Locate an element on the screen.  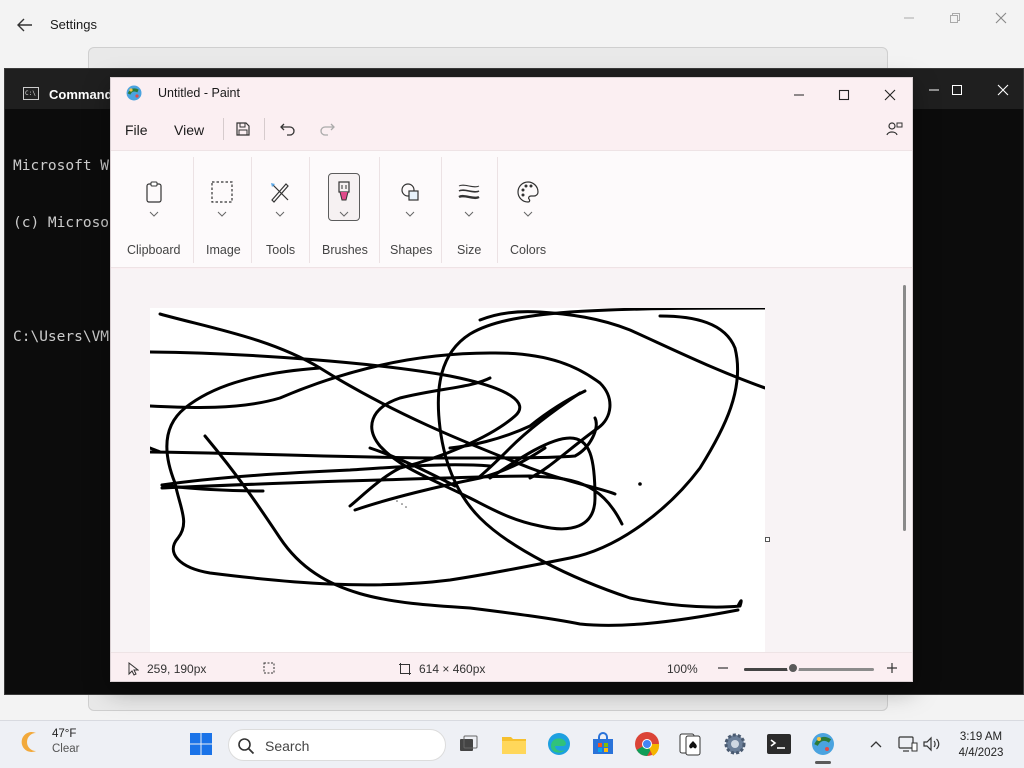
network-icon is located at coordinates (908, 744).